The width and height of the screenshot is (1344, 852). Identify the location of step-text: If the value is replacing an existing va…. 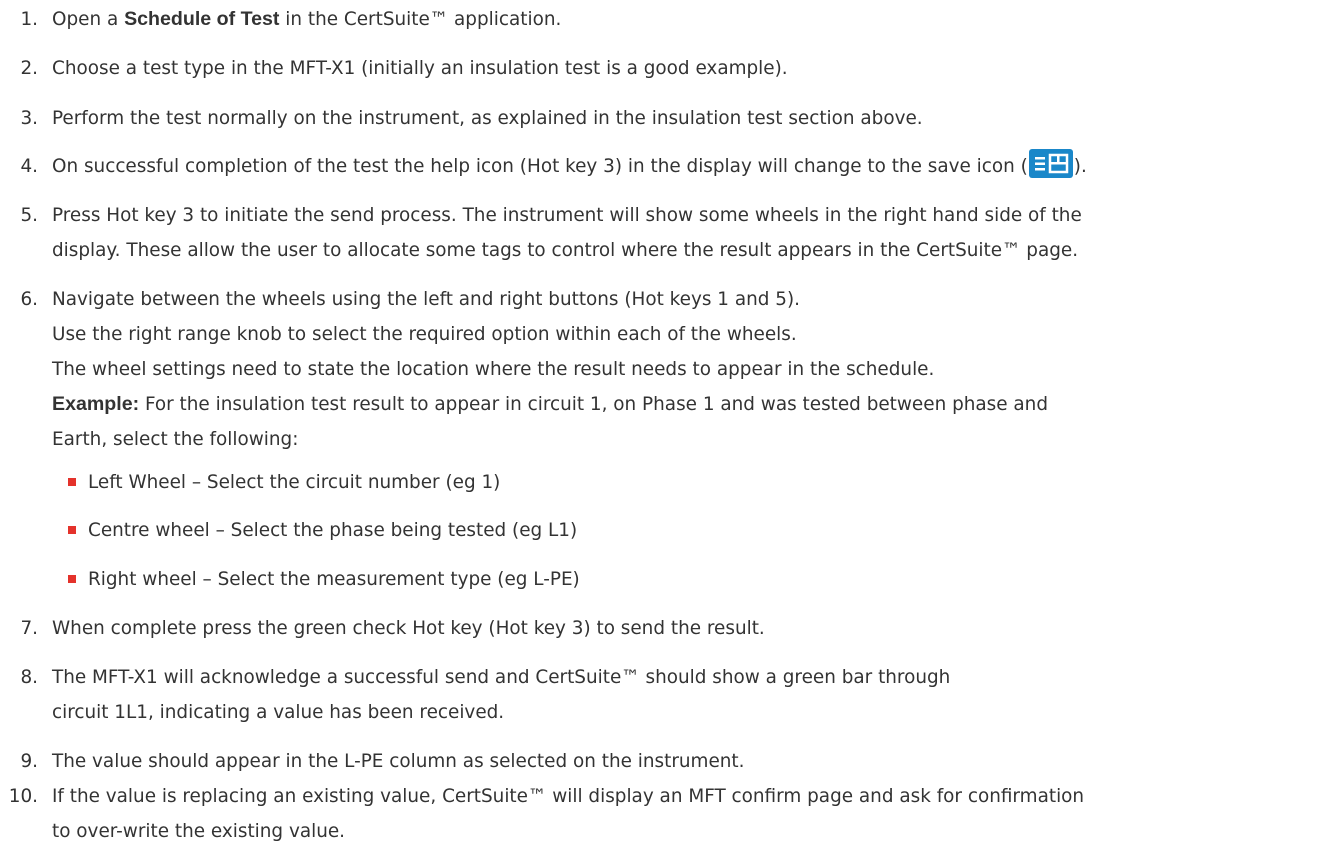
(568, 814).